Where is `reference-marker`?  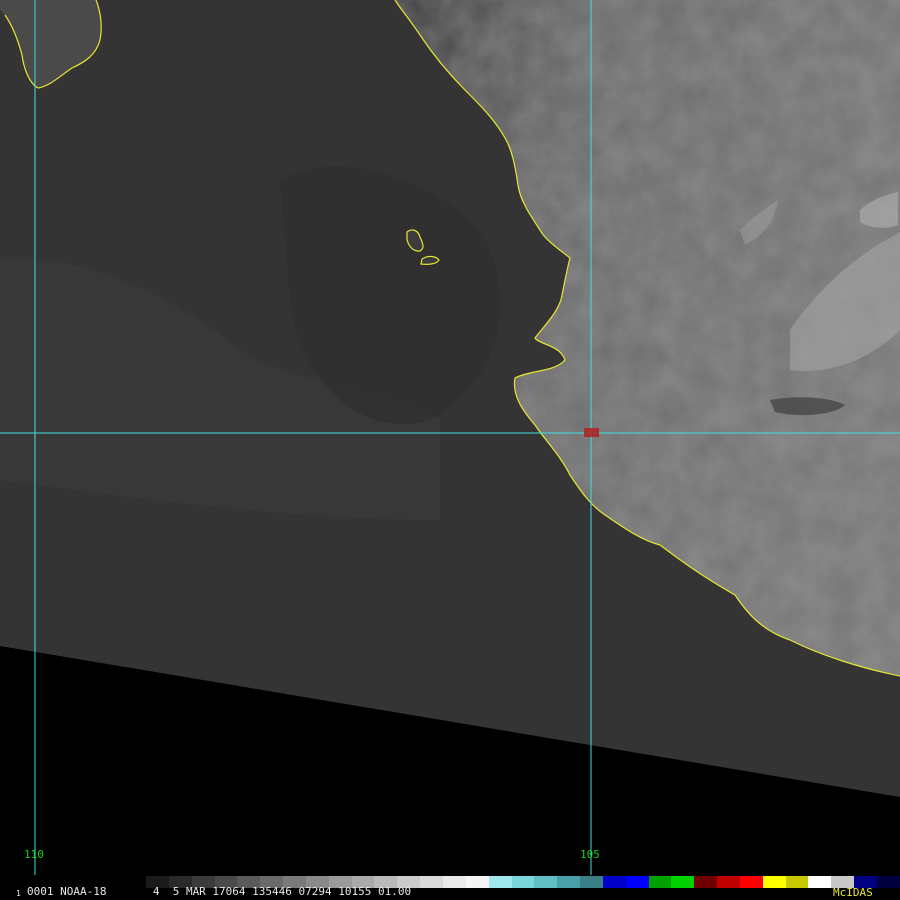 reference-marker is located at coordinates (591, 432).